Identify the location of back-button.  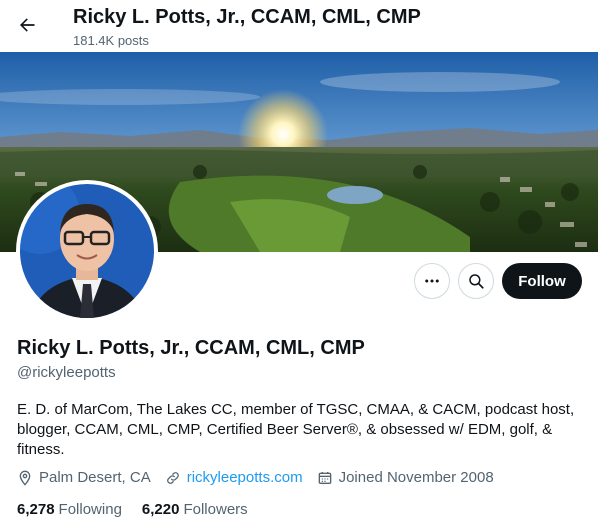
(27, 25).